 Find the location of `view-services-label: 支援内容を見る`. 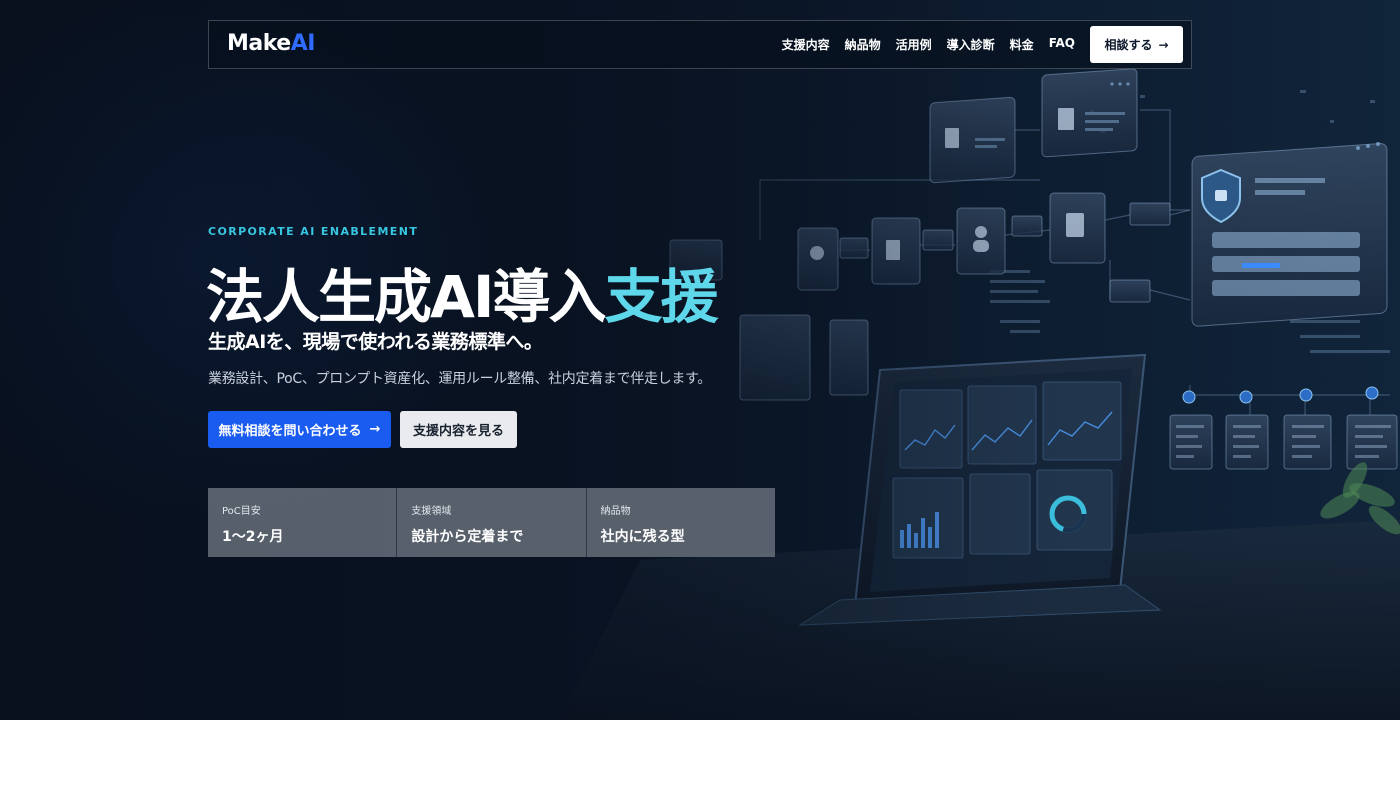

view-services-label: 支援内容を見る is located at coordinates (458, 431).